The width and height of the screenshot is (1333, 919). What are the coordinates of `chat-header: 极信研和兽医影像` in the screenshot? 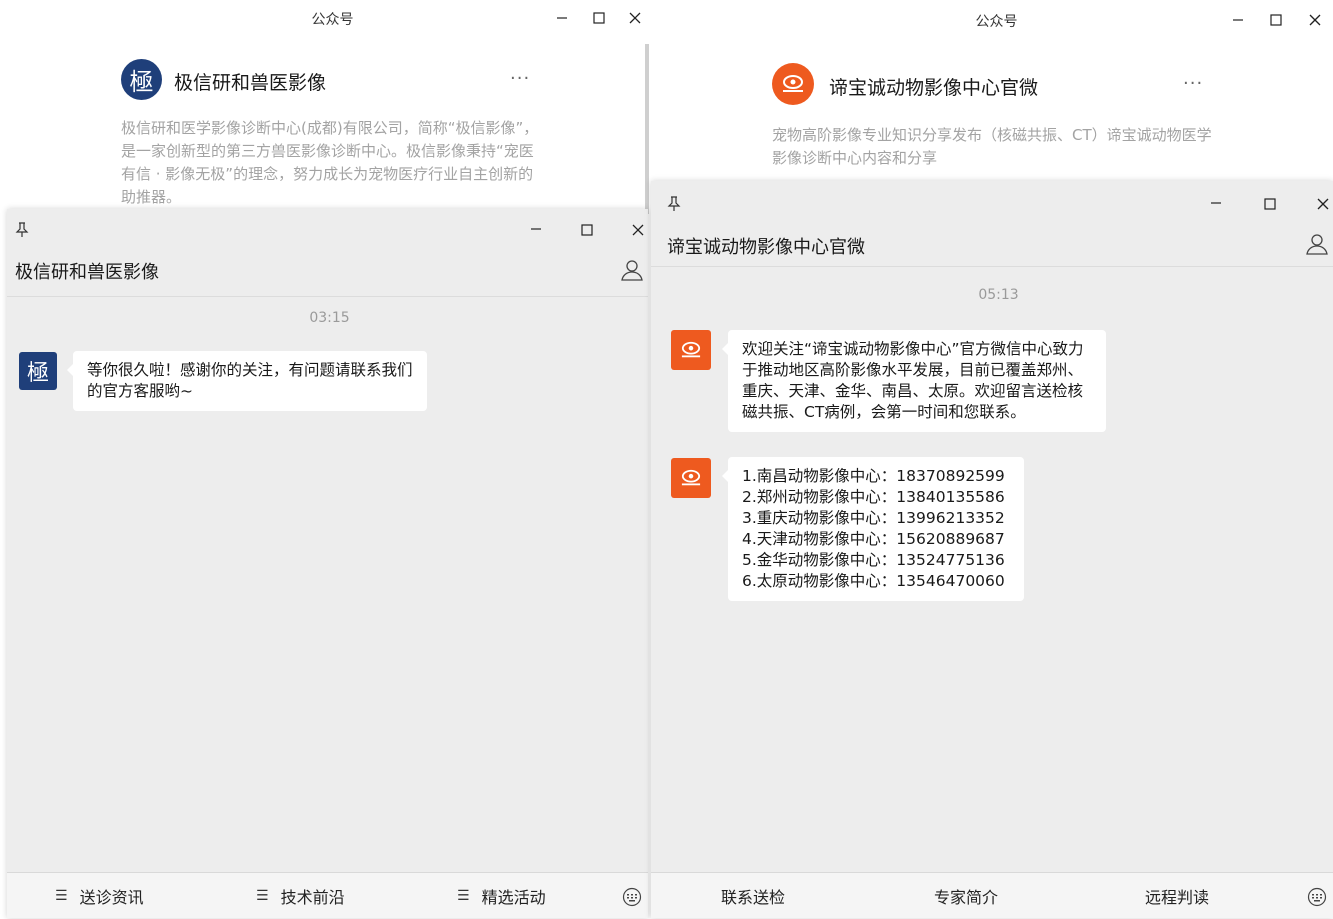 It's located at (327, 253).